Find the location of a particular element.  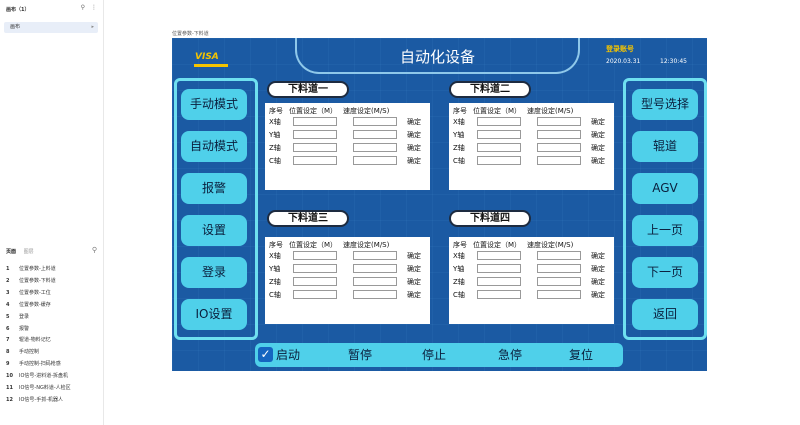

left-menu-button-3: 报警 is located at coordinates (214, 188).